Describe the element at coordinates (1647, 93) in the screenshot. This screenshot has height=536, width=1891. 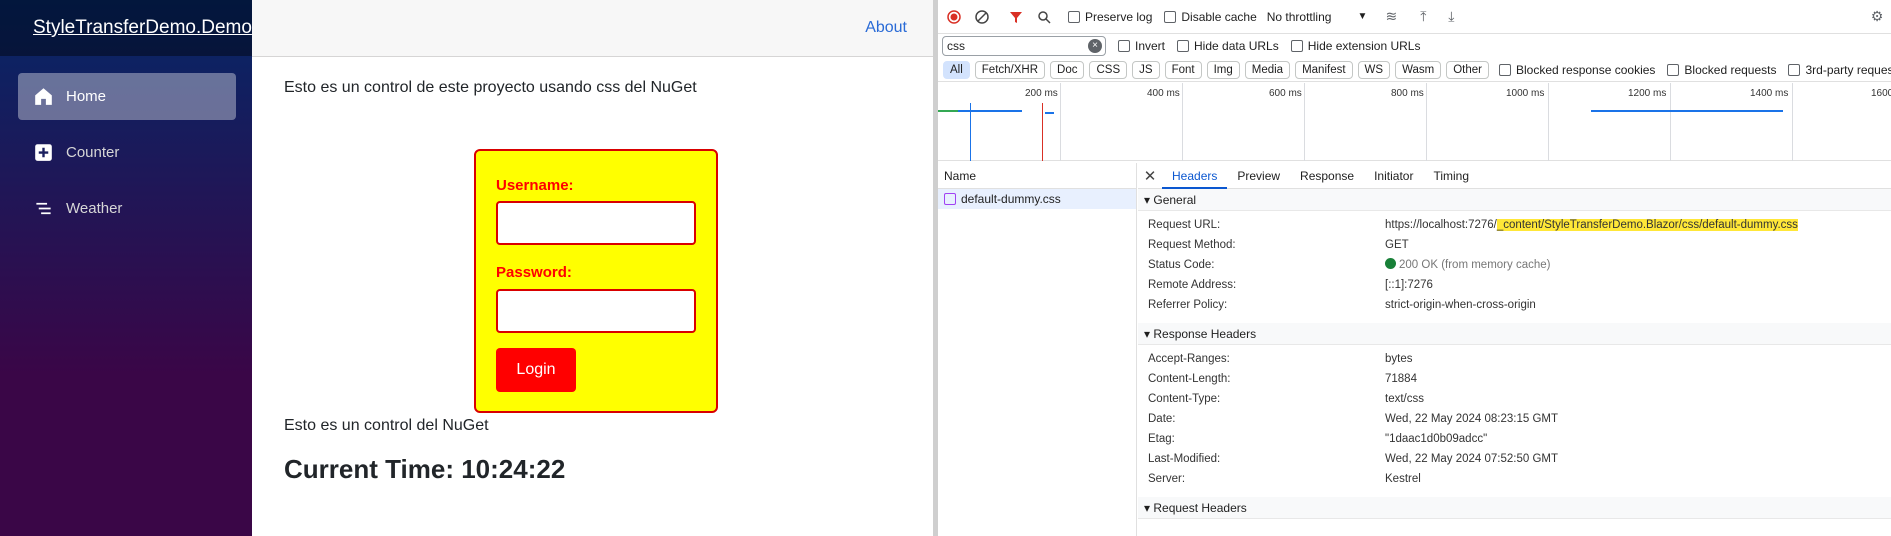
I see `tick-label: 1200 ms` at that location.